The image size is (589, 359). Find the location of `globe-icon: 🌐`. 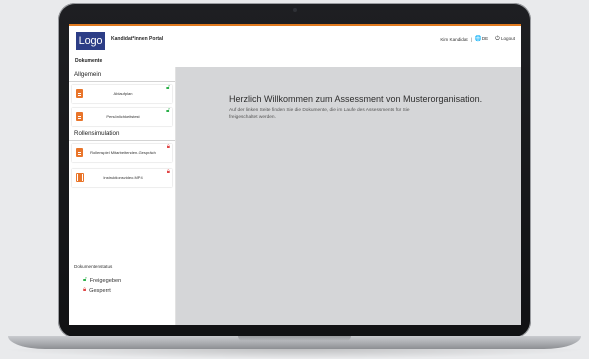

globe-icon: 🌐 is located at coordinates (478, 39).